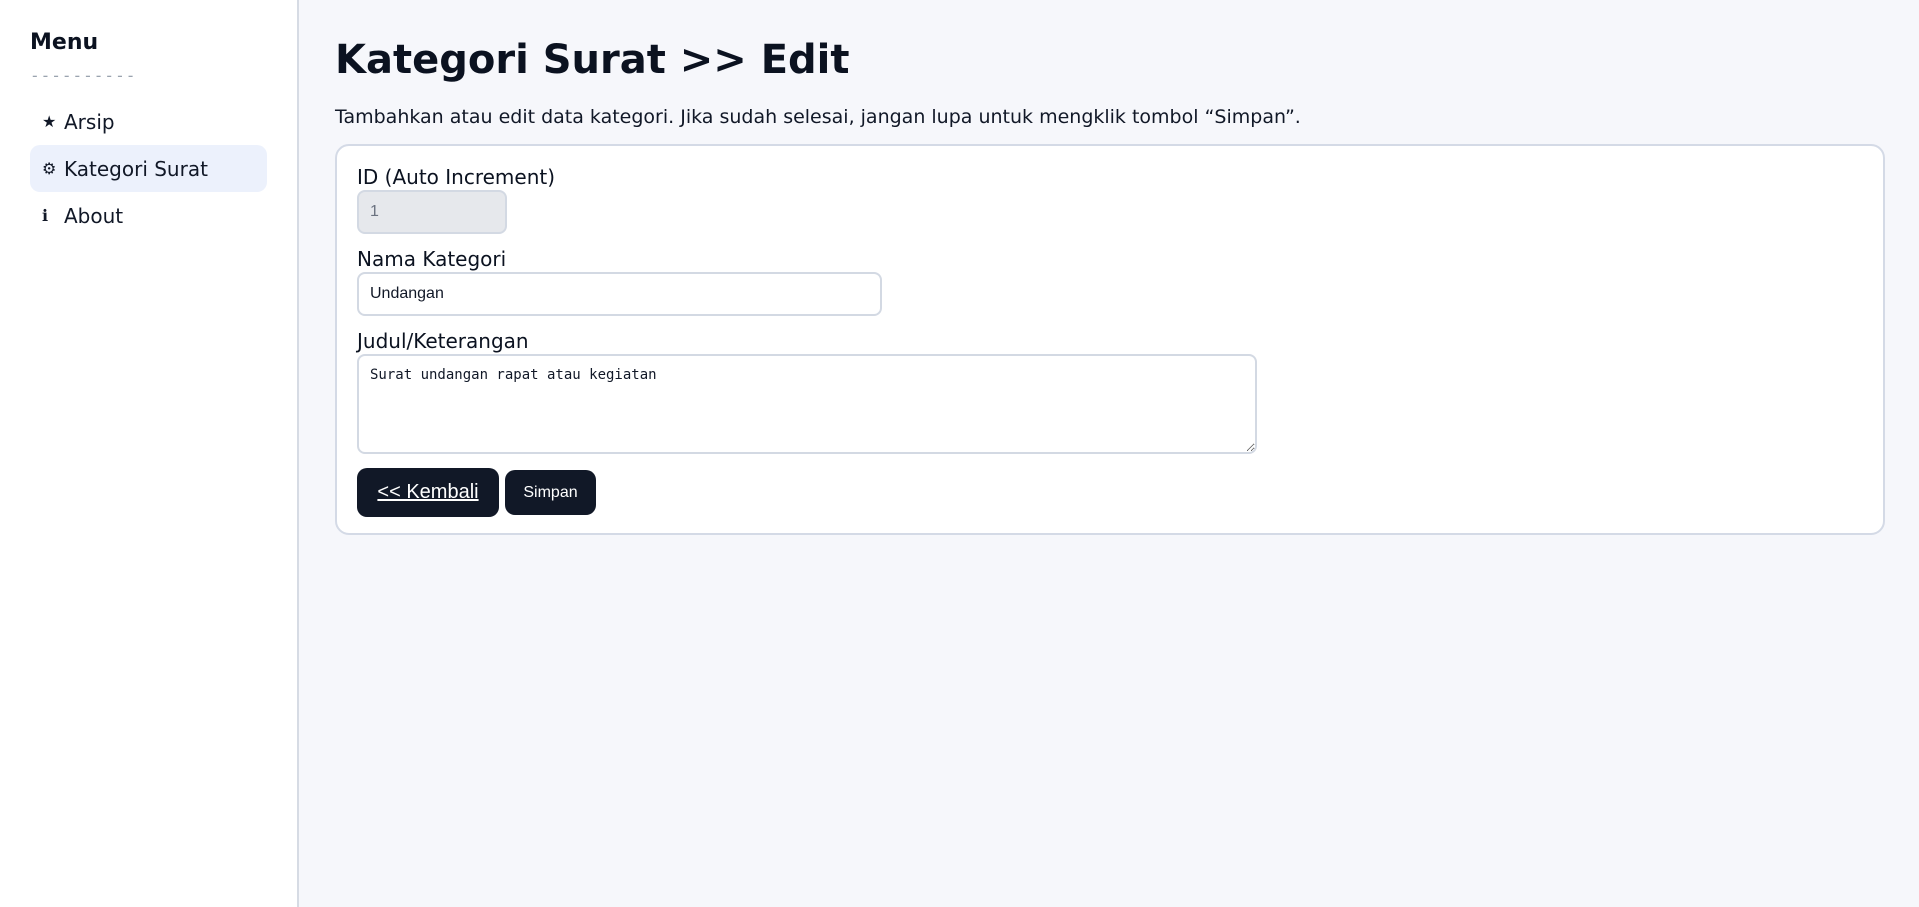 Image resolution: width=1919 pixels, height=907 pixels. I want to click on name-label: Nama Kategori, so click(432, 259).